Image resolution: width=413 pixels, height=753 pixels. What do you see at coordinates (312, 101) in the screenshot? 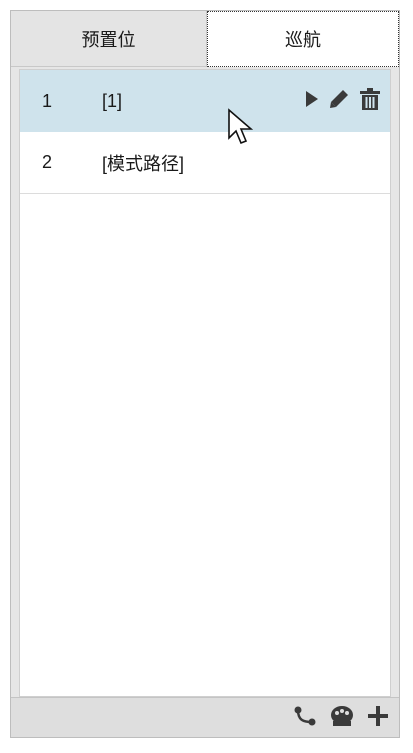
I see `play-icon` at bounding box center [312, 101].